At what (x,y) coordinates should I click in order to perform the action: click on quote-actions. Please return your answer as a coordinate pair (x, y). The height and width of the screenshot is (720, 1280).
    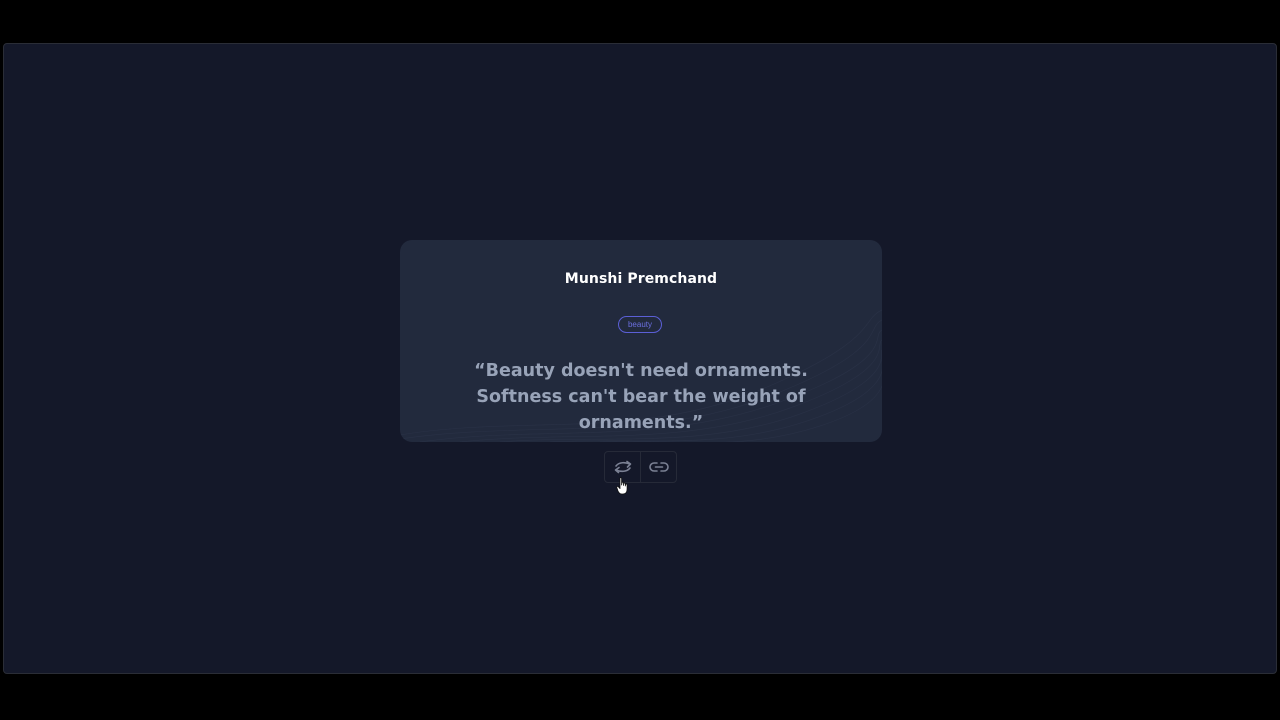
    Looking at the image, I should click on (640, 467).